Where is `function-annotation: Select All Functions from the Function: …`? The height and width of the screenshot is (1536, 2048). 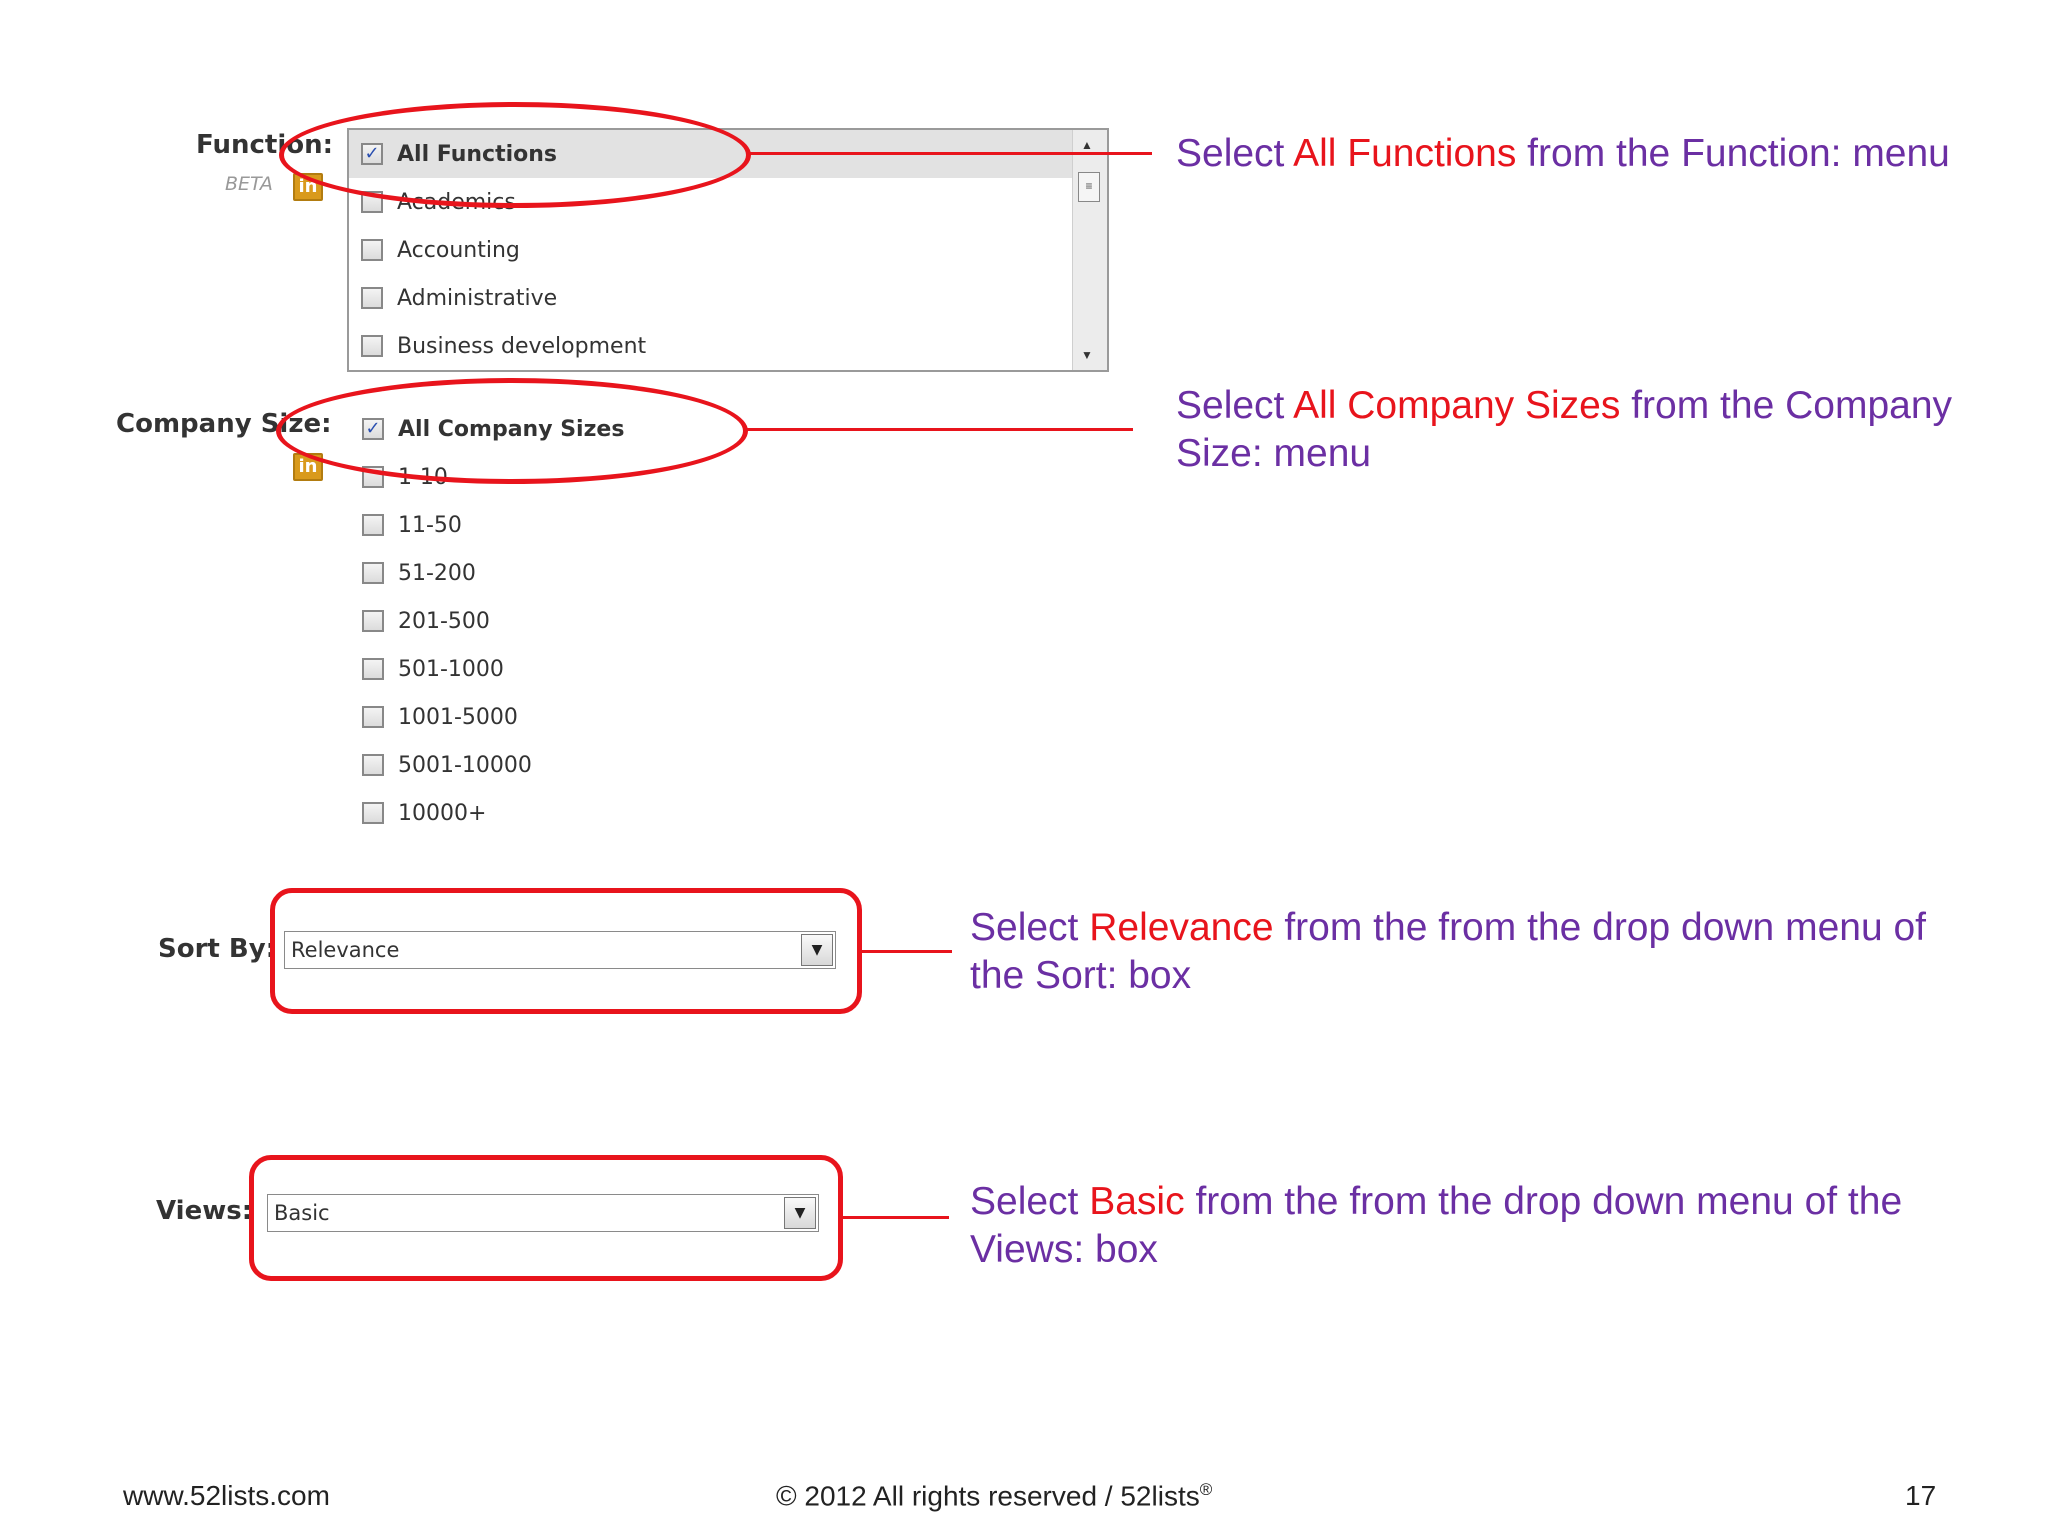
function-annotation: Select All Functions from the Function: … is located at coordinates (1591, 154).